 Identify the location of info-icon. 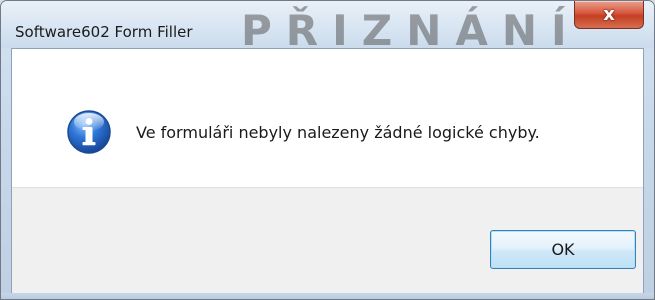
(89, 134).